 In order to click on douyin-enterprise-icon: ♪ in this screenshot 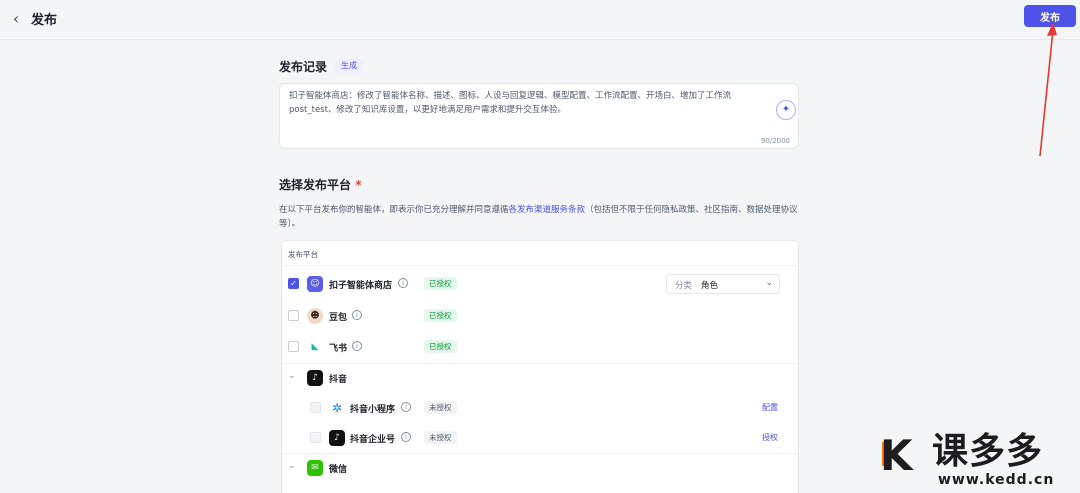, I will do `click(337, 438)`.